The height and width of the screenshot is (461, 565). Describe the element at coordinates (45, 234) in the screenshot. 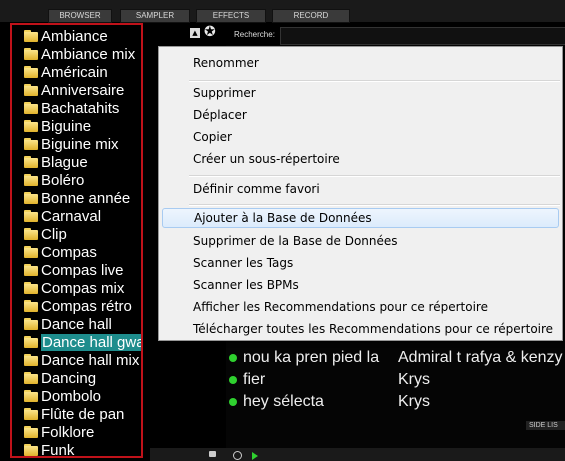

I see `folder-item: Clip` at that location.